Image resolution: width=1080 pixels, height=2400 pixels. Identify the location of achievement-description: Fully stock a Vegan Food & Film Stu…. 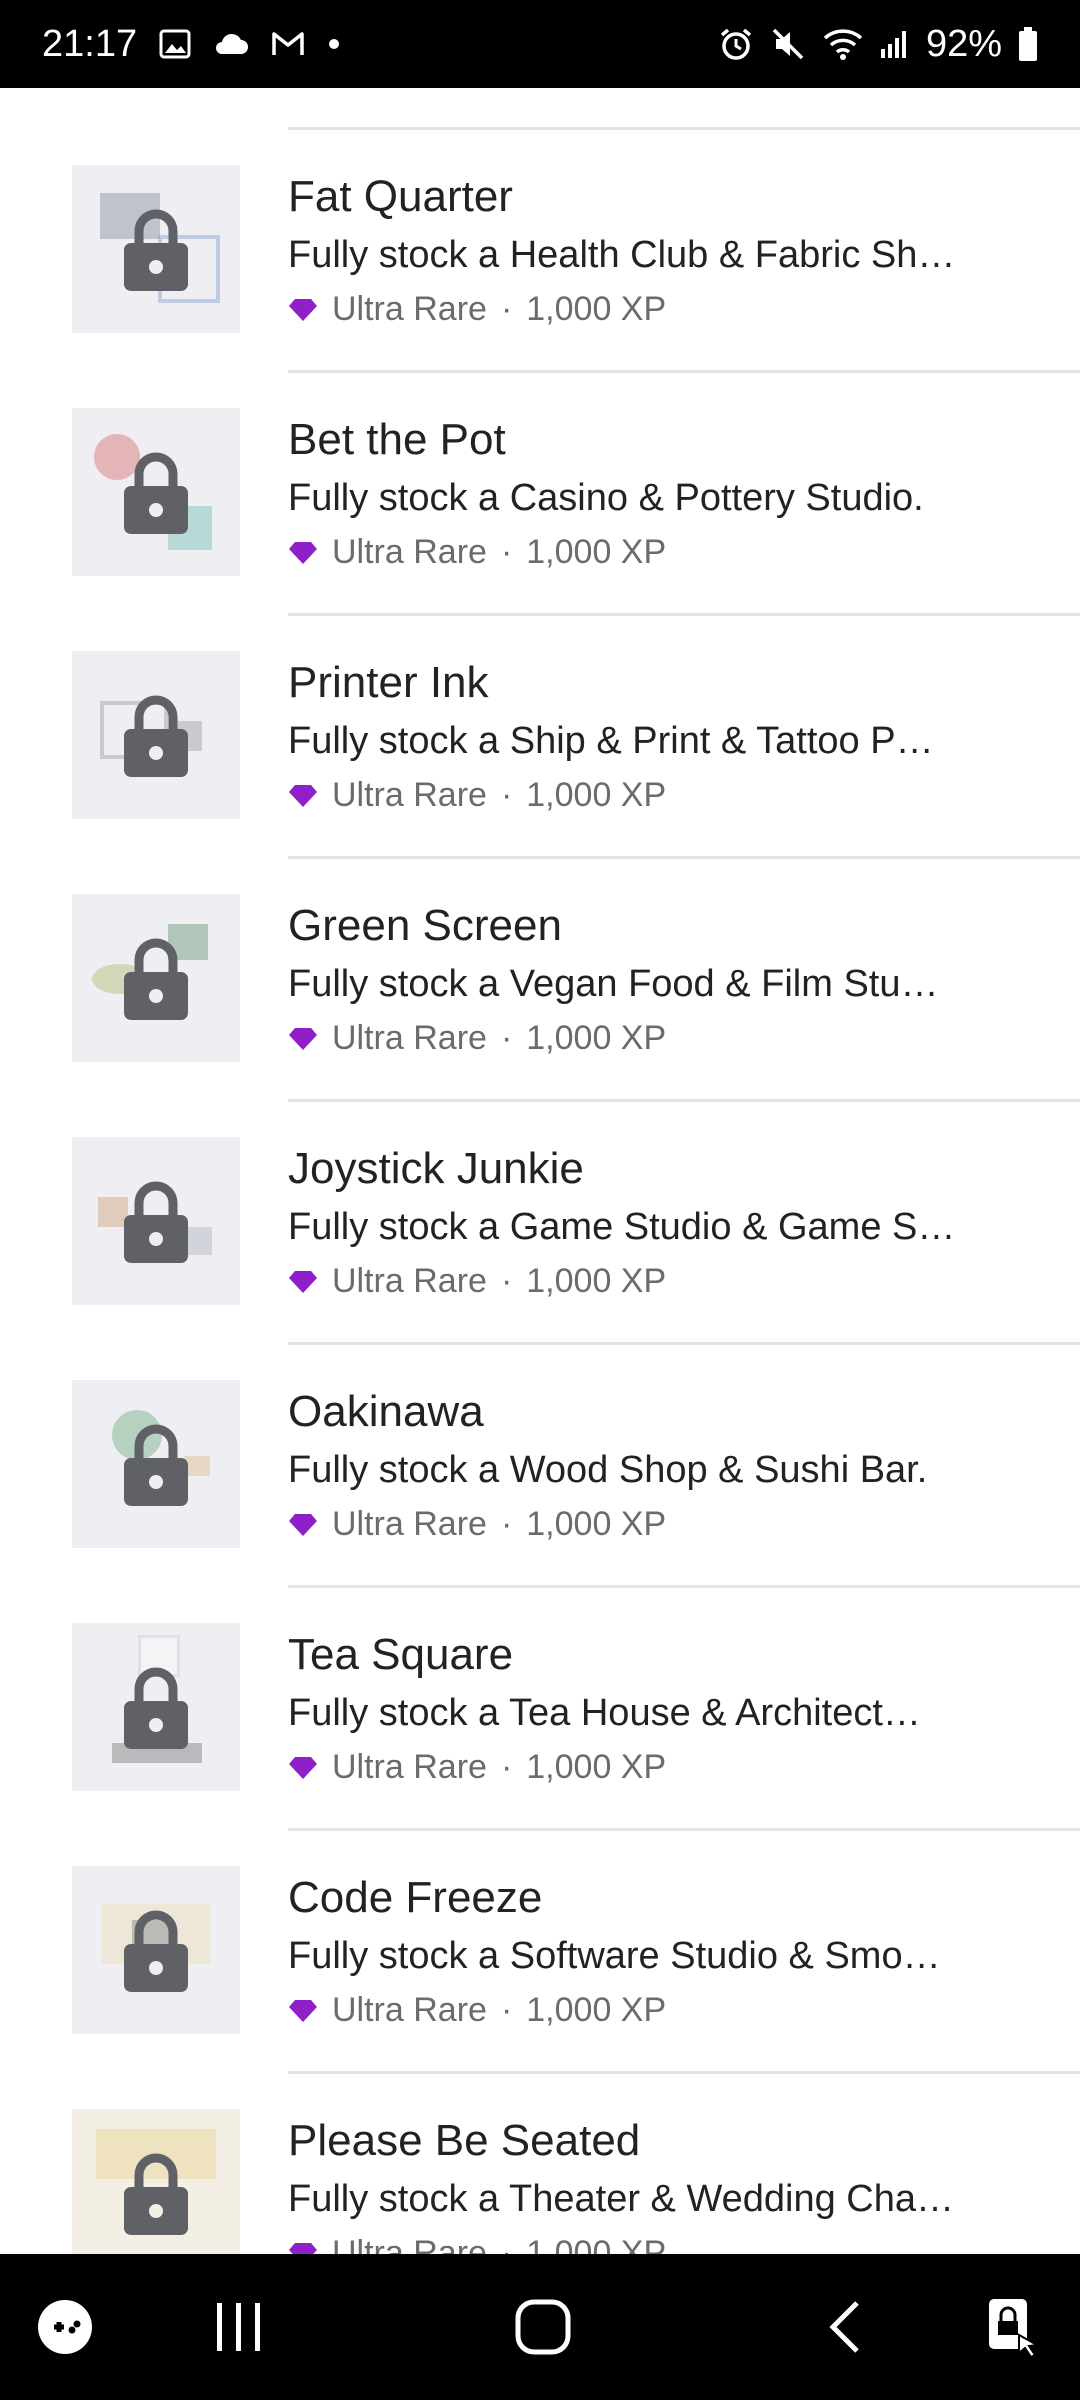
(613, 984).